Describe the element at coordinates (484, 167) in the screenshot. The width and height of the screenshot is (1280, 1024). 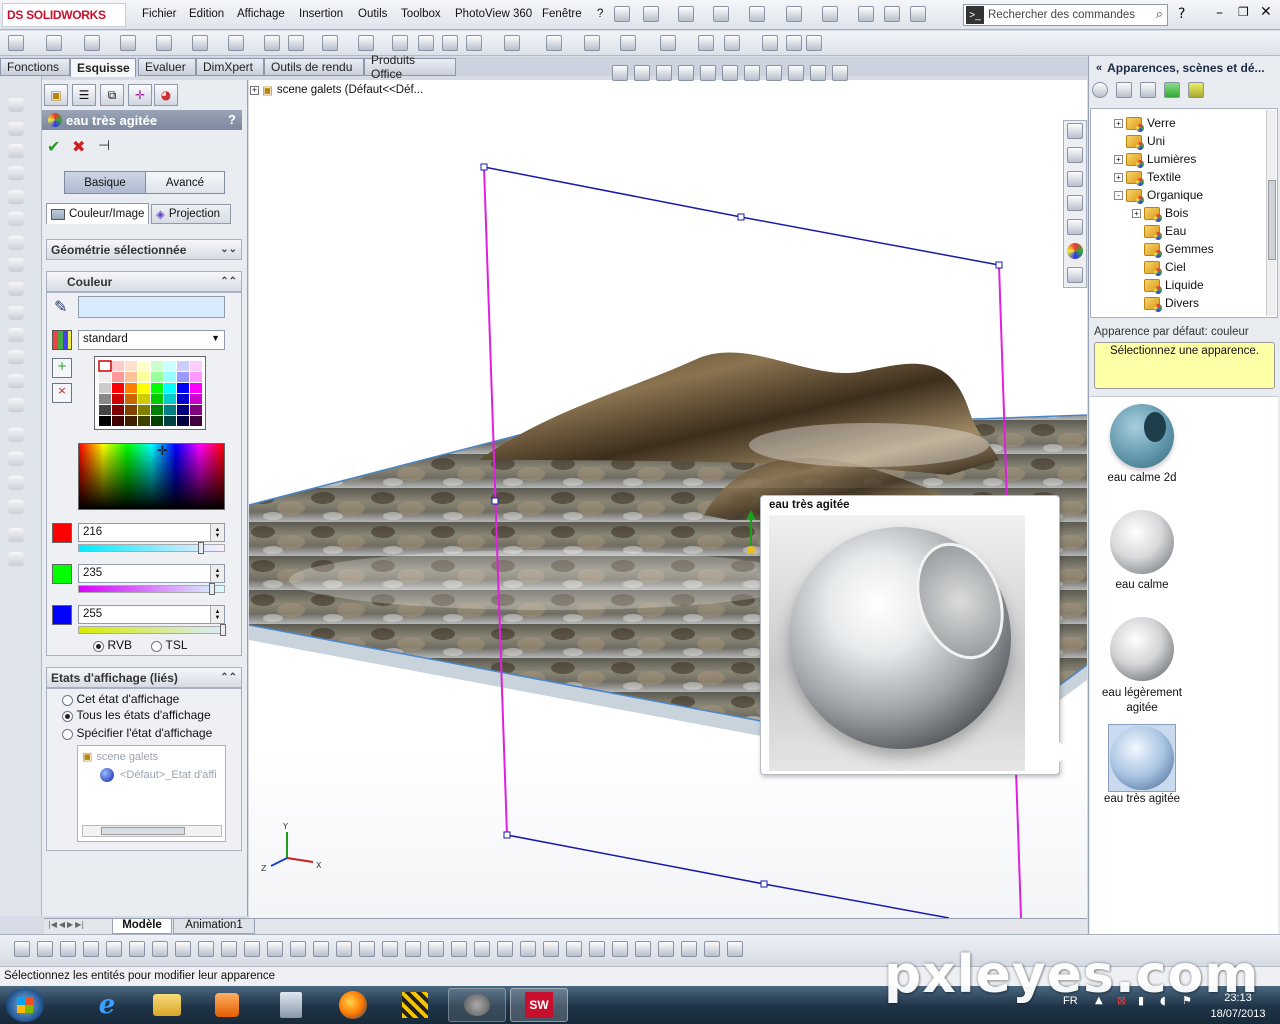
I see `sketch-handle` at that location.